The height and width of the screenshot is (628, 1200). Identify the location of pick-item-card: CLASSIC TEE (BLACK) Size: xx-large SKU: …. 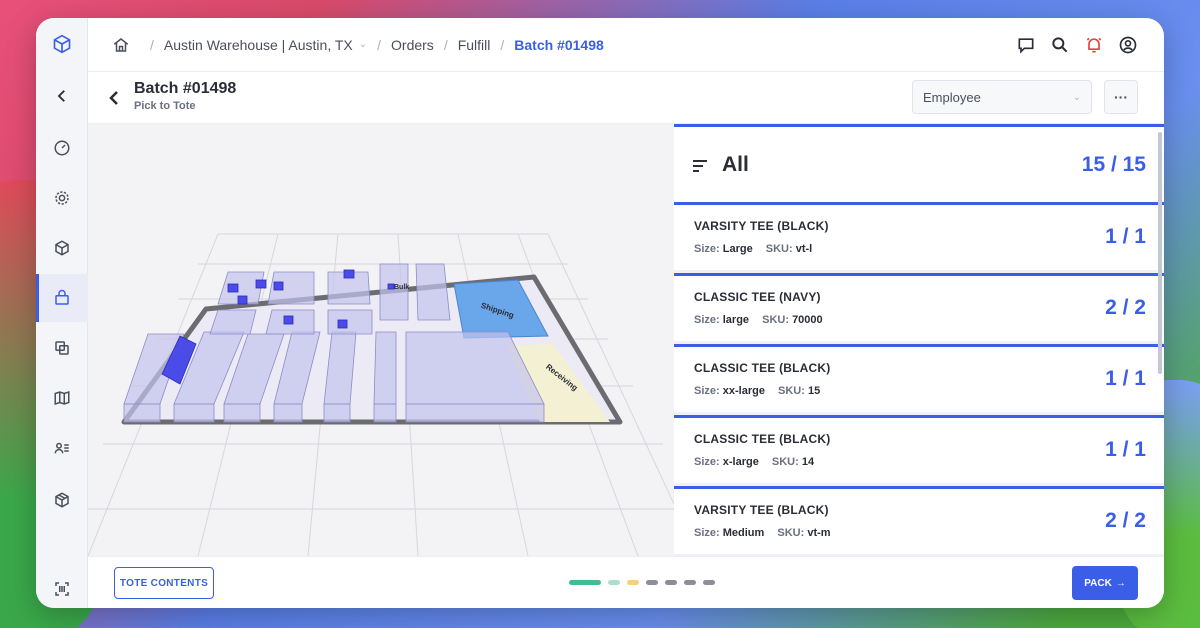
(919, 378).